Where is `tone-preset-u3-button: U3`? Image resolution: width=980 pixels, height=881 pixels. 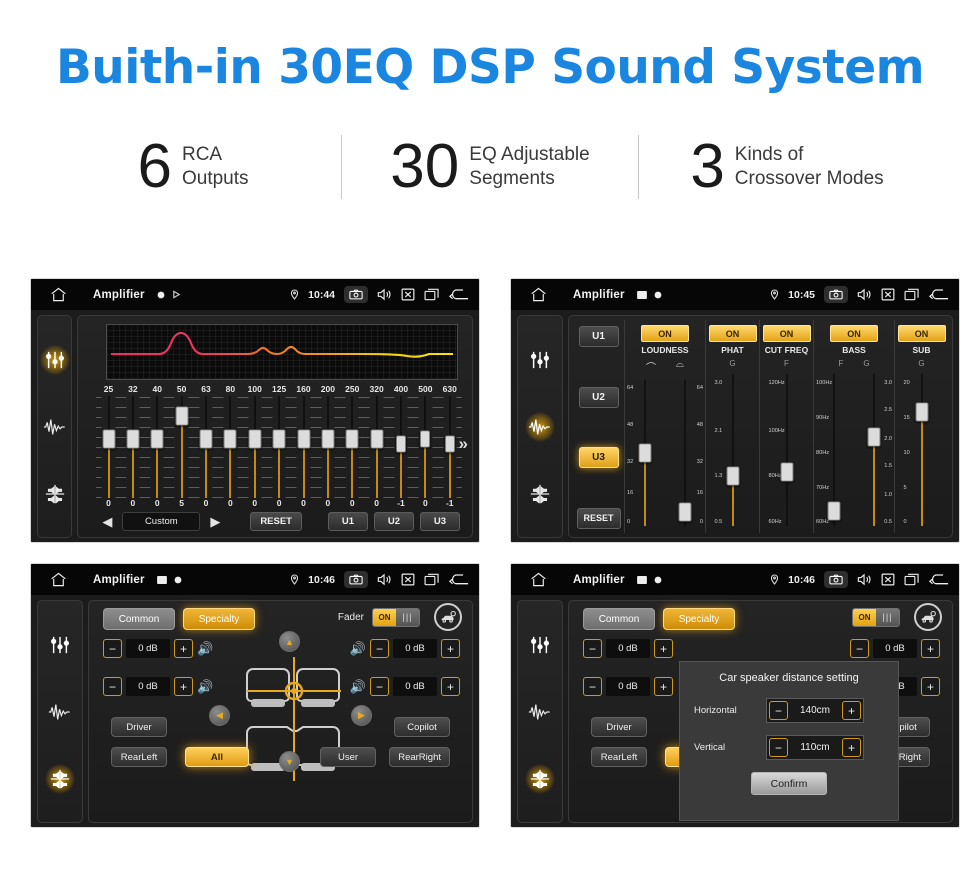 tone-preset-u3-button: U3 is located at coordinates (598, 458).